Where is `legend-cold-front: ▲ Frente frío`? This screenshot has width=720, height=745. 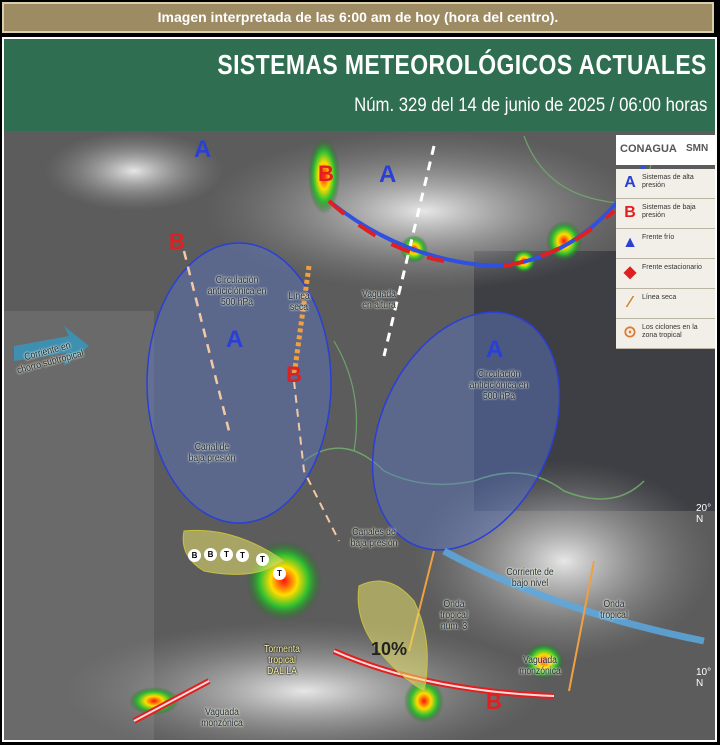
legend-cold-front: ▲ Frente frío is located at coordinates (665, 244).